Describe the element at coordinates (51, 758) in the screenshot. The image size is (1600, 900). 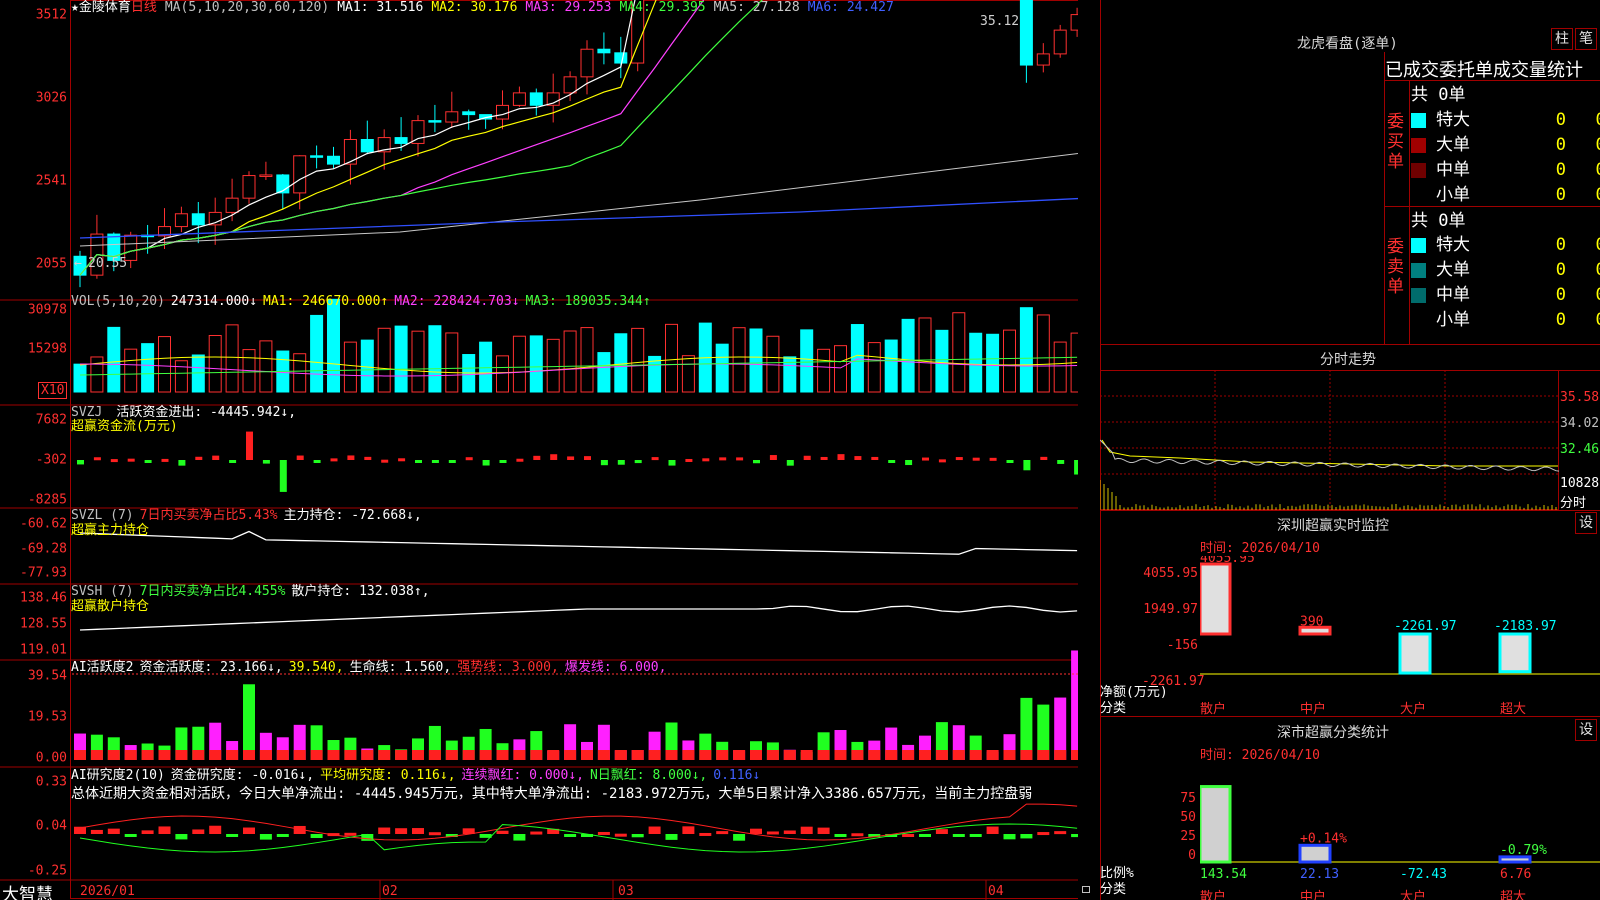
I see `ai1-axis-label: 0.00` at that location.